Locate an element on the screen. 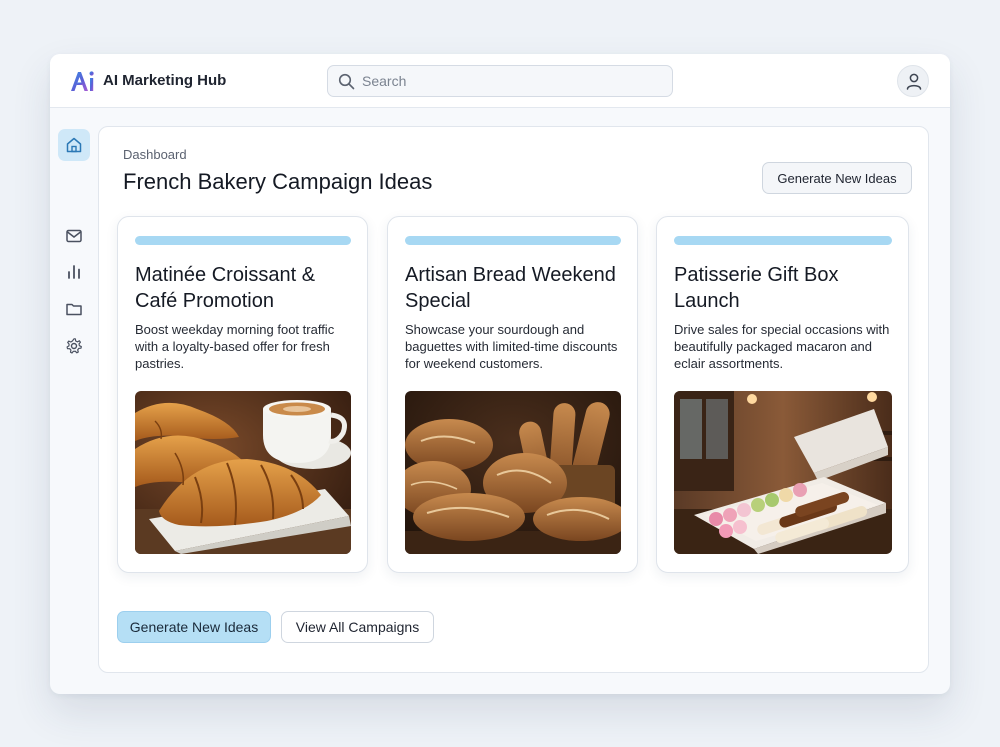  card-title: Artisan Bread Weekend Special is located at coordinates (510, 288).